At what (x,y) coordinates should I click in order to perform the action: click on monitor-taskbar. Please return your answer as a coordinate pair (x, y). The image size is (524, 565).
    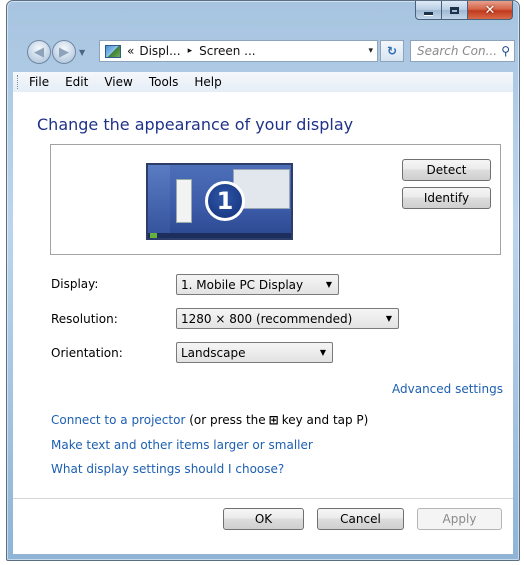
    Looking at the image, I should click on (219, 235).